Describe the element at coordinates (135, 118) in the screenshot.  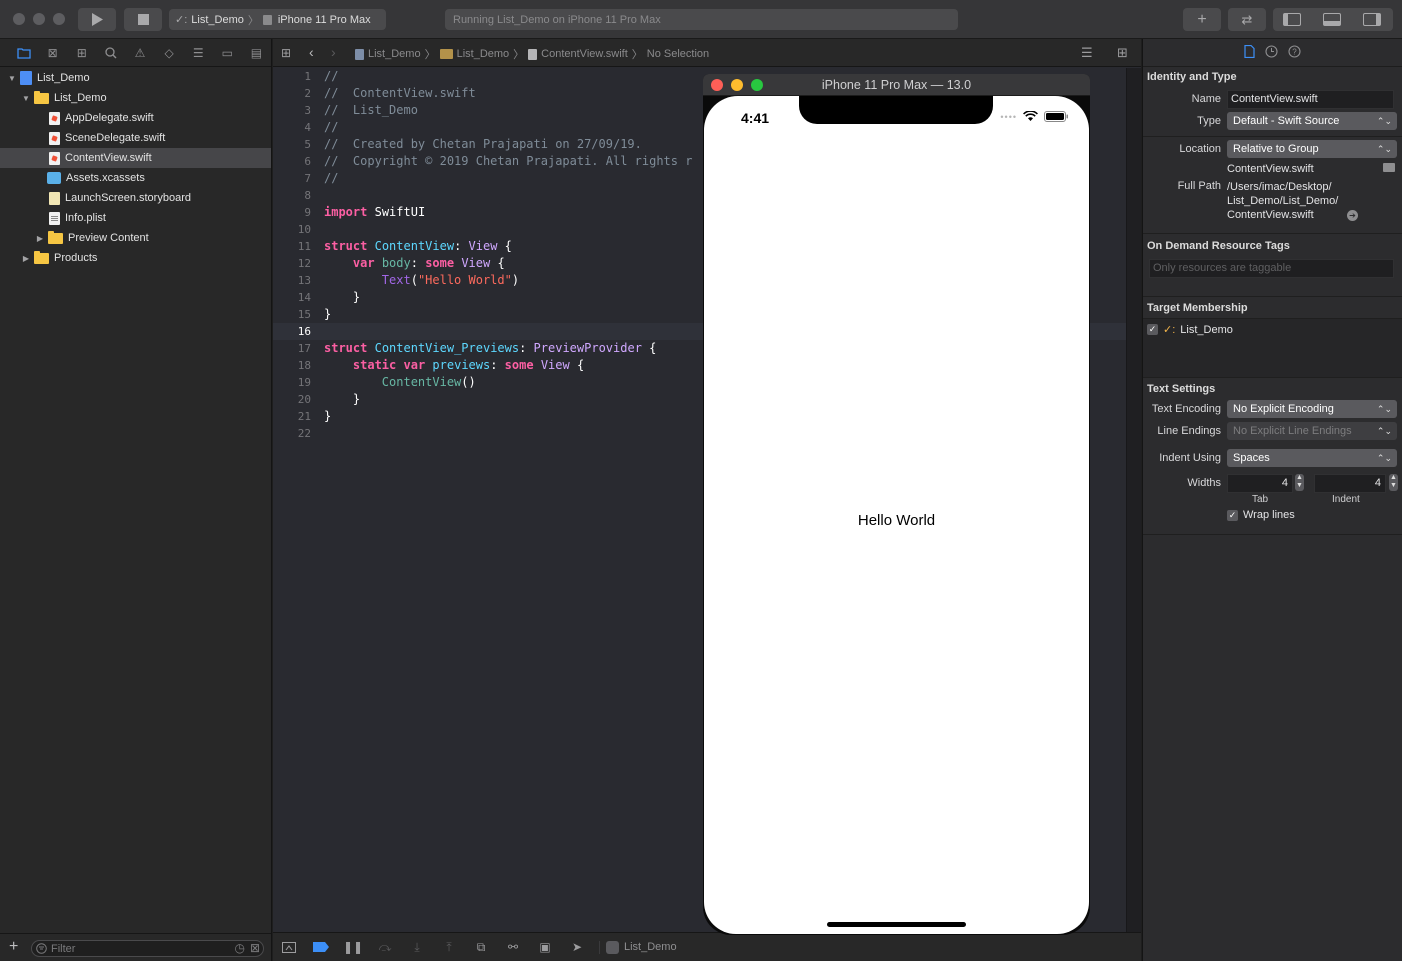
I see `tree-item-file: AppDelegate.swift` at that location.